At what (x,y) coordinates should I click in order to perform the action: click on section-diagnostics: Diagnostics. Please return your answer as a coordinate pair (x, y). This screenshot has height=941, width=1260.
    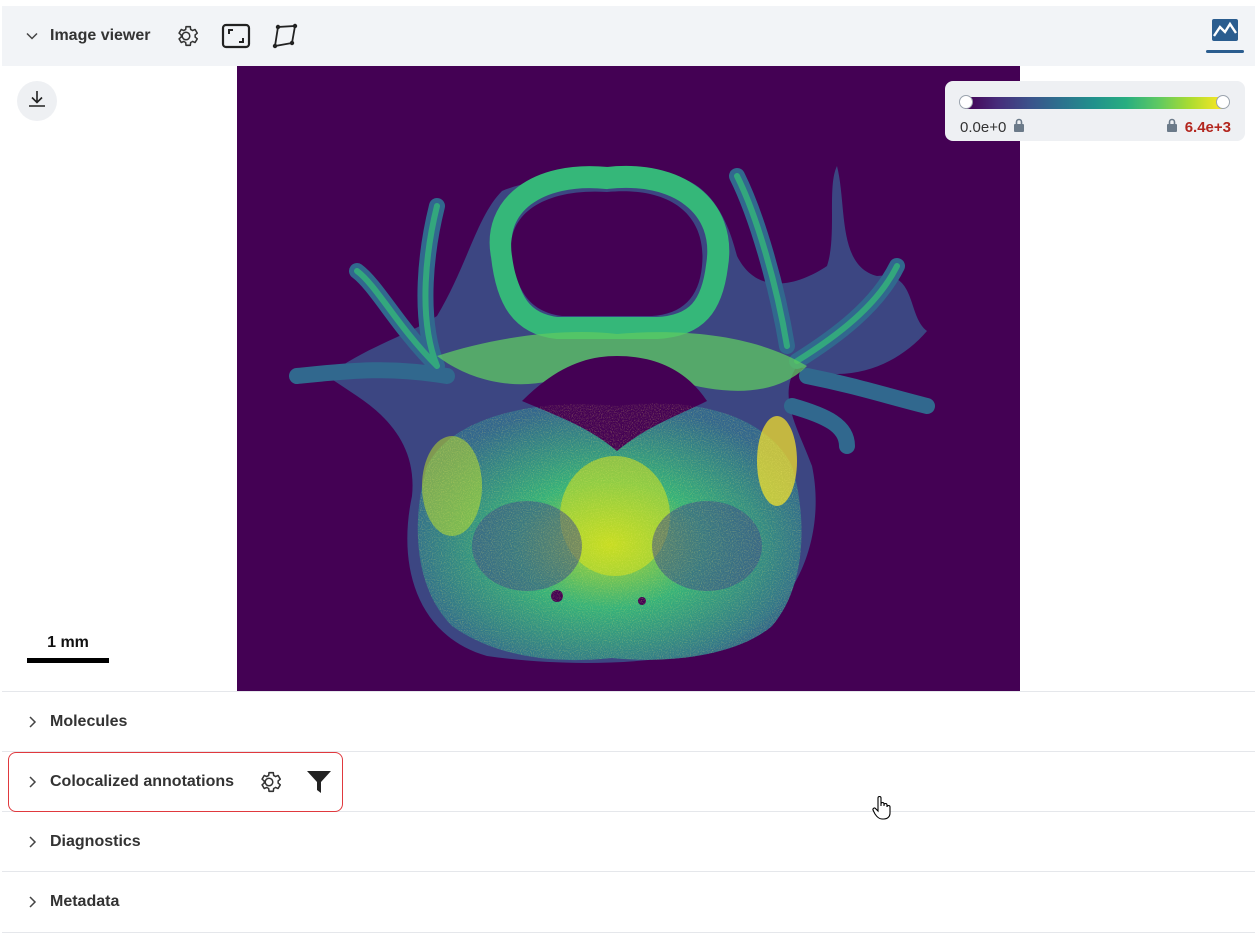
    Looking at the image, I should click on (628, 841).